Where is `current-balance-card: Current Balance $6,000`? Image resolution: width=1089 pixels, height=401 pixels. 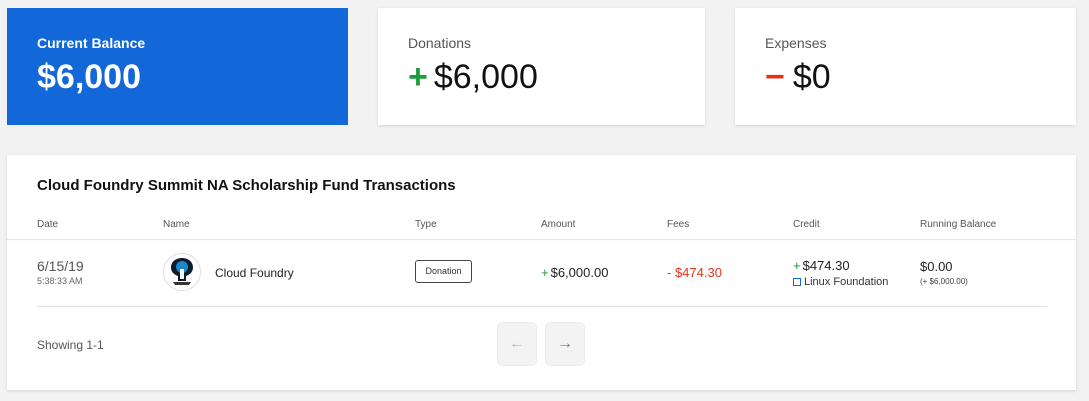 current-balance-card: Current Balance $6,000 is located at coordinates (177, 66).